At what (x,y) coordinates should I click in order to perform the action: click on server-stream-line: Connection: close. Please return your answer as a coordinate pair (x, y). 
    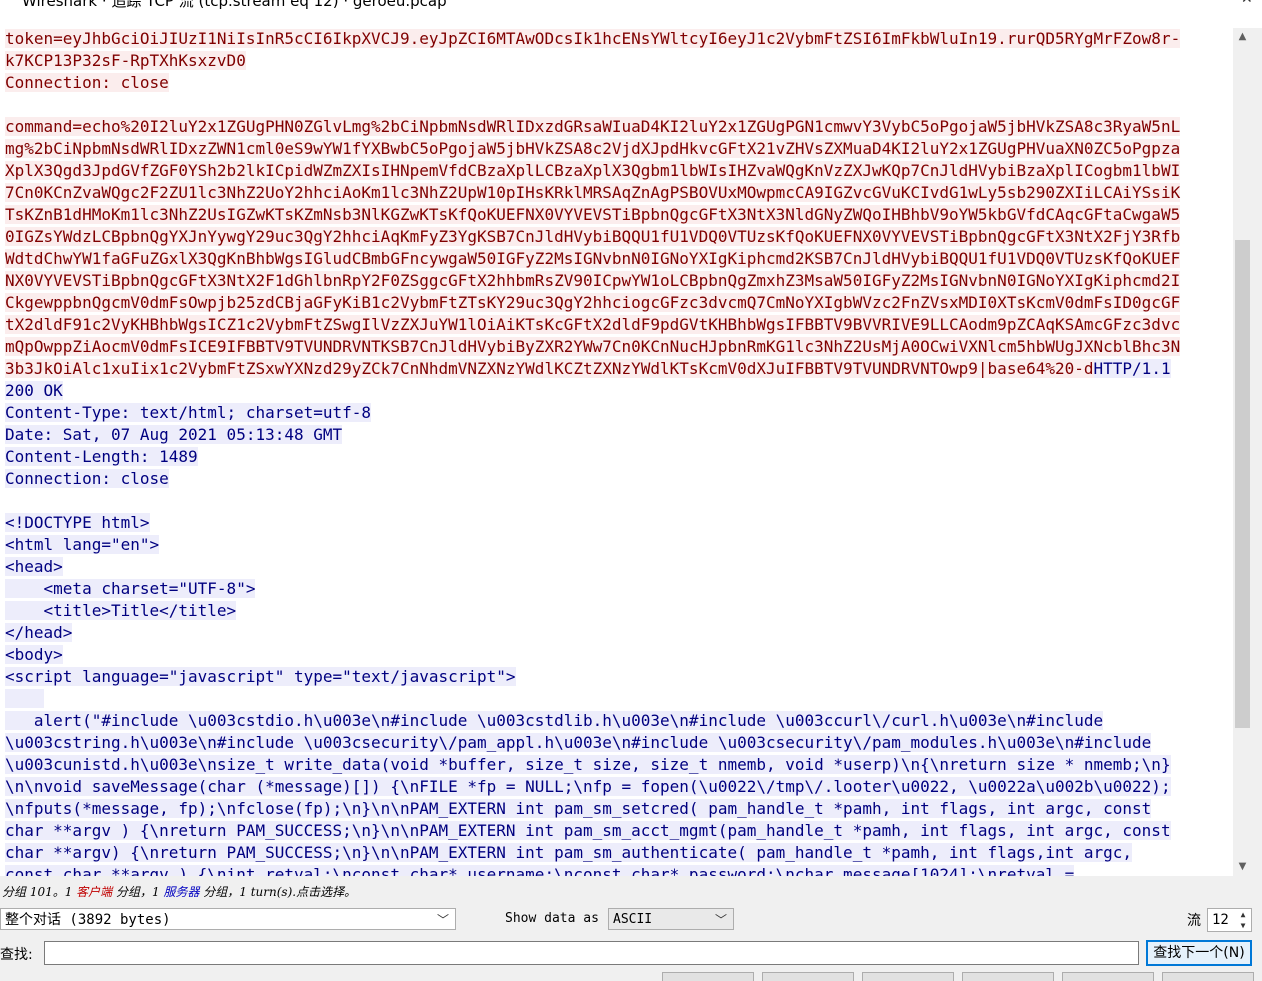
    Looking at the image, I should click on (87, 478).